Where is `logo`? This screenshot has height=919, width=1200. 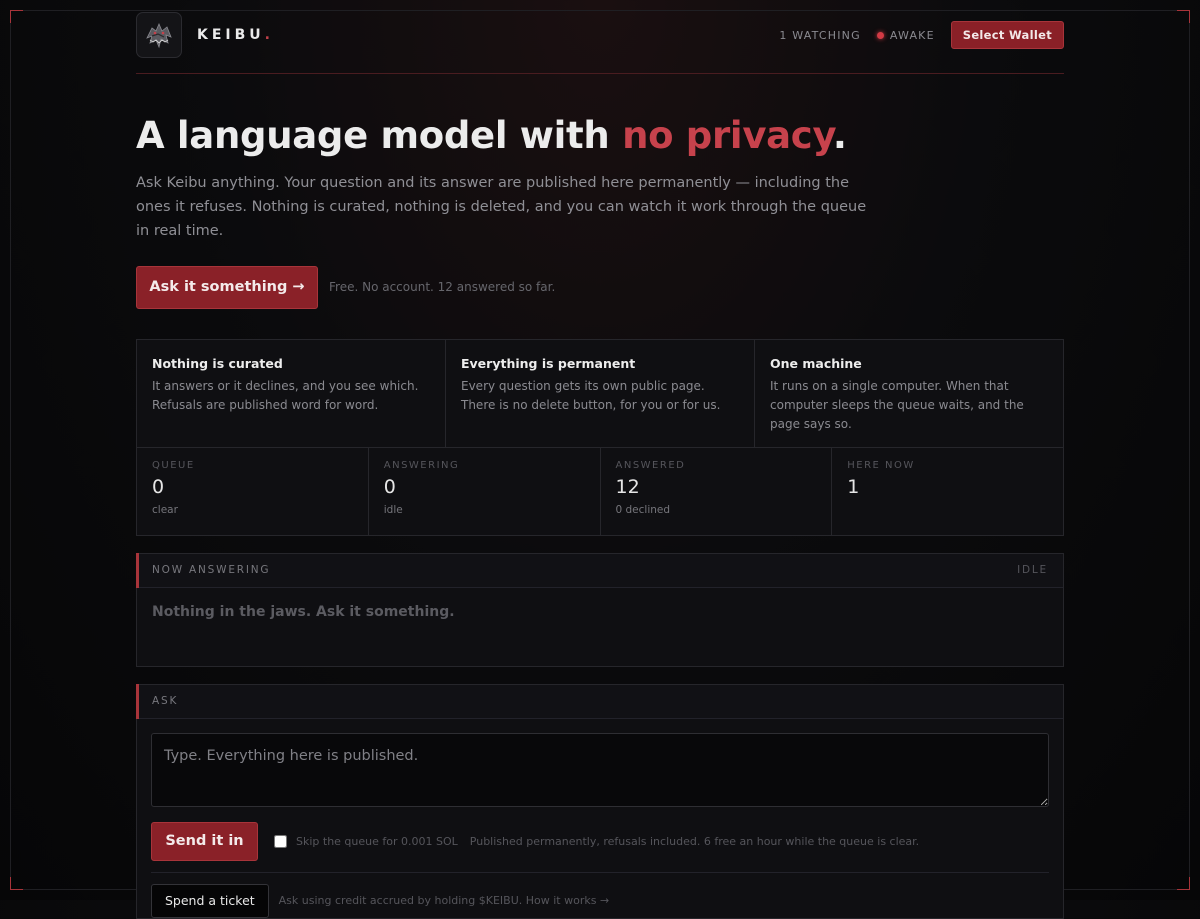 logo is located at coordinates (159, 35).